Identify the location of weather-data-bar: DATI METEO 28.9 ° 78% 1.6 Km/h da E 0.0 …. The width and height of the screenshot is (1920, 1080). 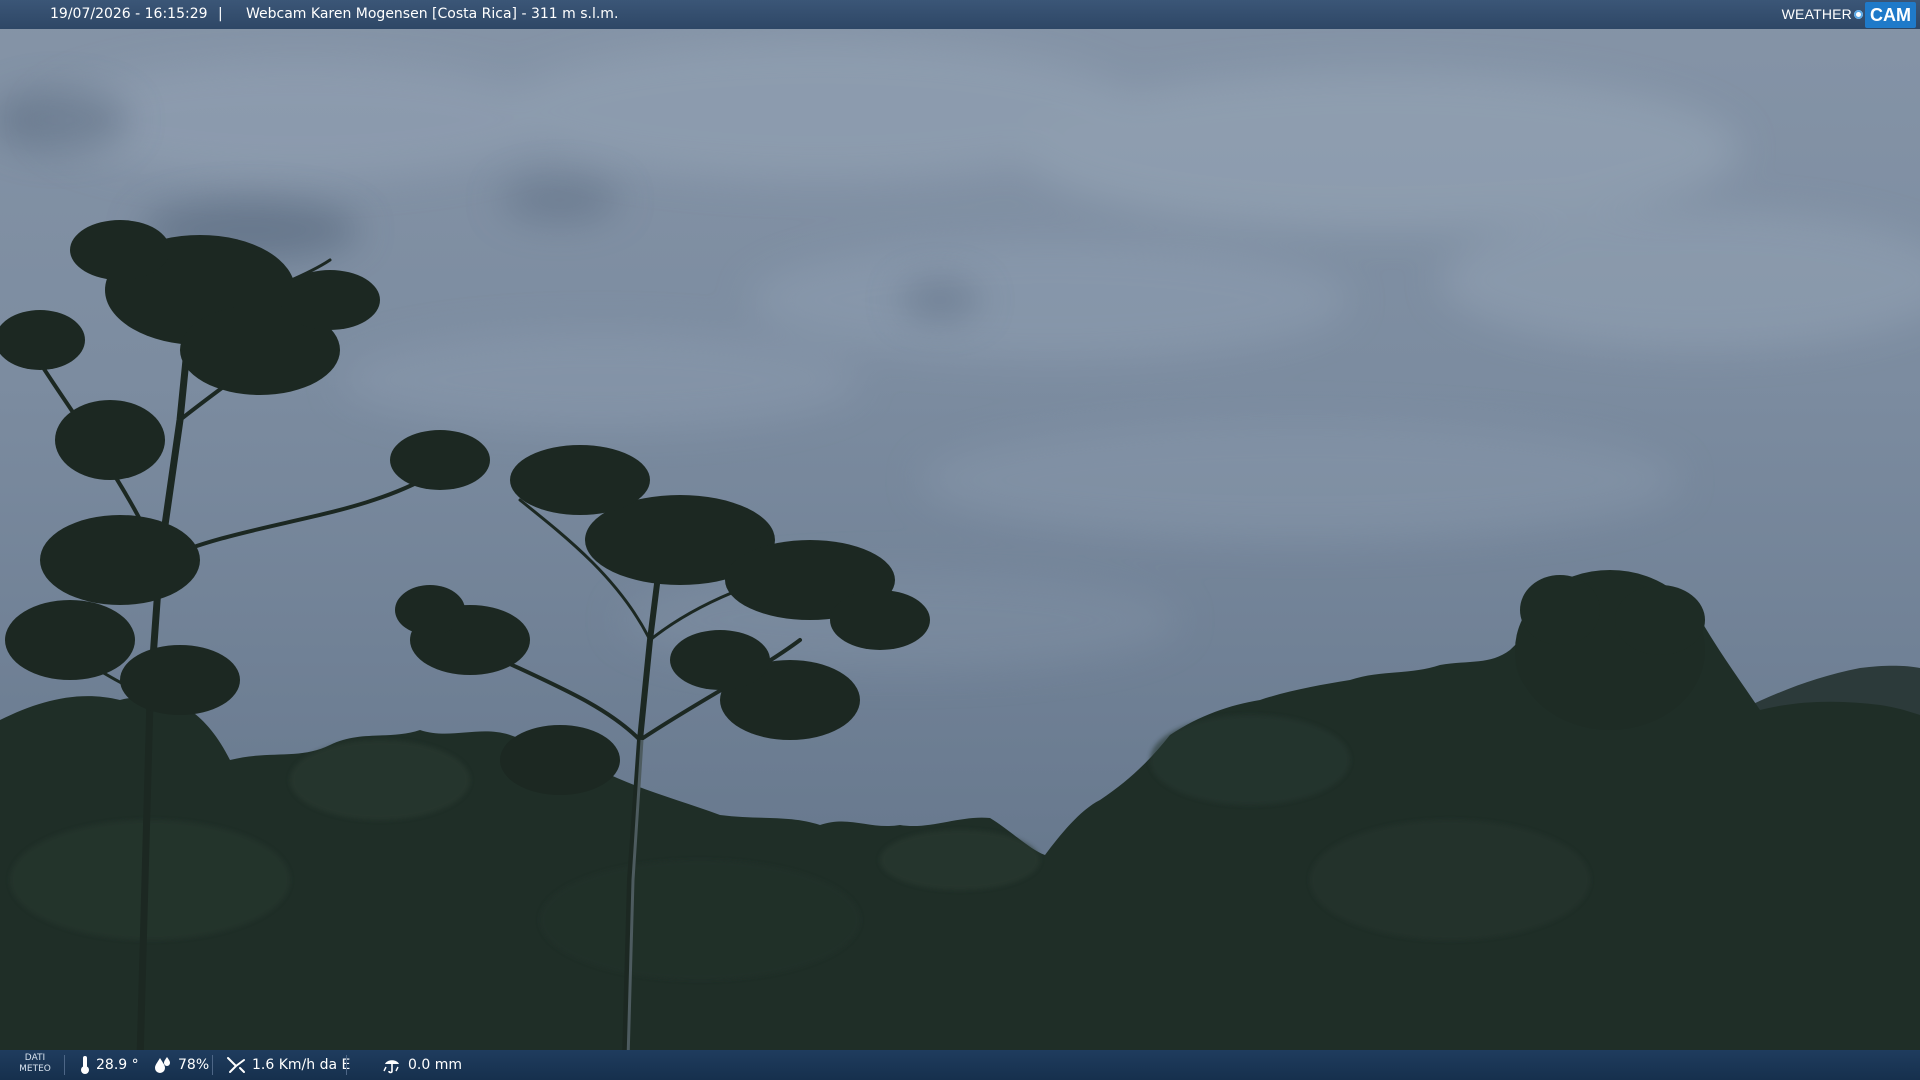
(960, 1065).